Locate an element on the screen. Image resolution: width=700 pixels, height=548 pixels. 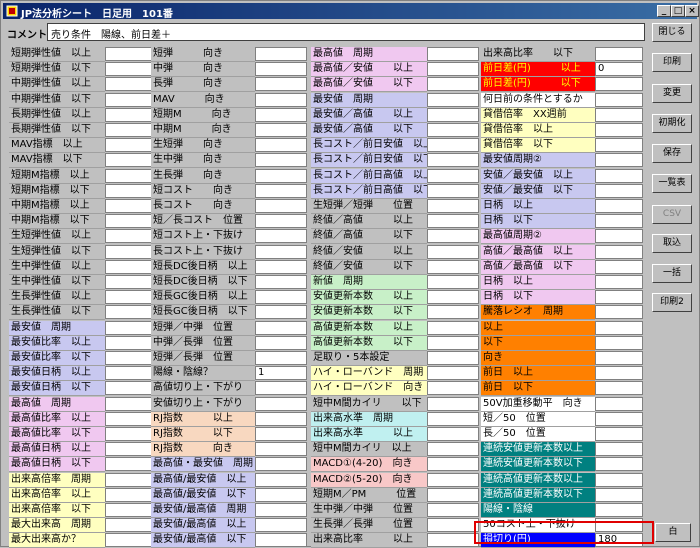
title-bar: JP法分析シート 日足用 101番 _ □ × is located at coordinates (351, 11).